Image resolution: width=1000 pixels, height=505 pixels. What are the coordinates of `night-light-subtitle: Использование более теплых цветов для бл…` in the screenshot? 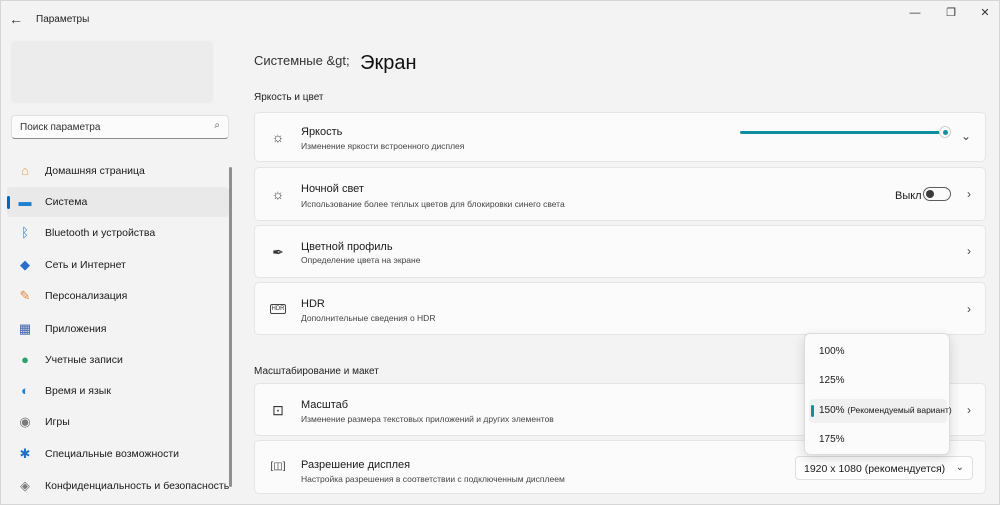 It's located at (433, 204).